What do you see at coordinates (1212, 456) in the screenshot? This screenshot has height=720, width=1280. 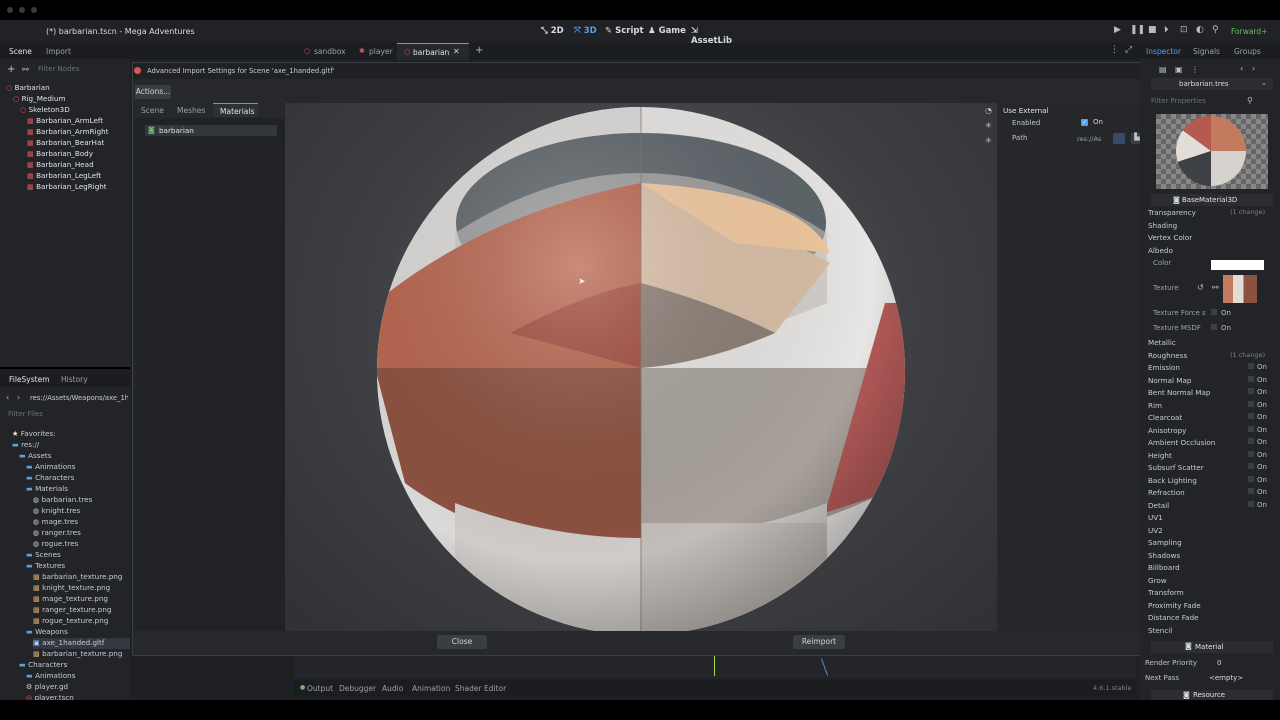 I see `inspector-section: Height On` at bounding box center [1212, 456].